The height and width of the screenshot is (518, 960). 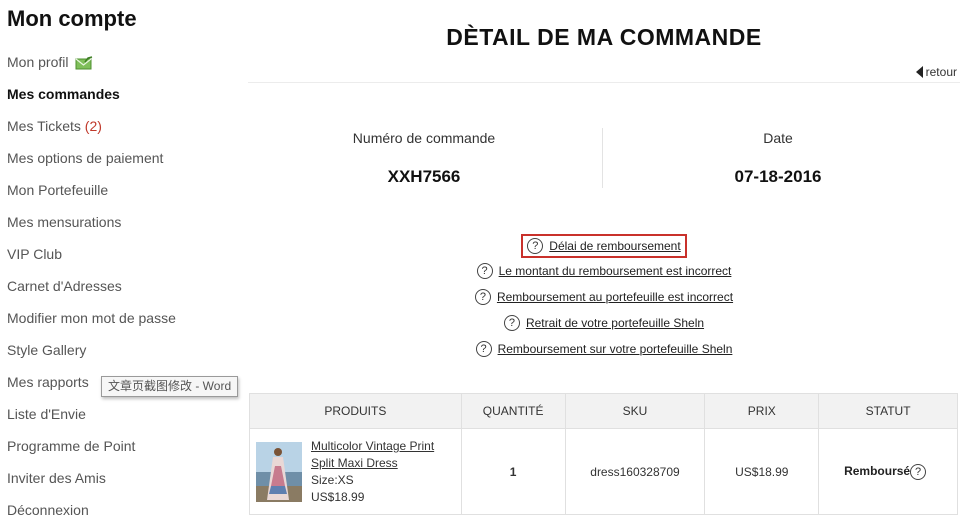 I want to click on sidebar-item-reports: Mes rapports, so click(x=48, y=382).